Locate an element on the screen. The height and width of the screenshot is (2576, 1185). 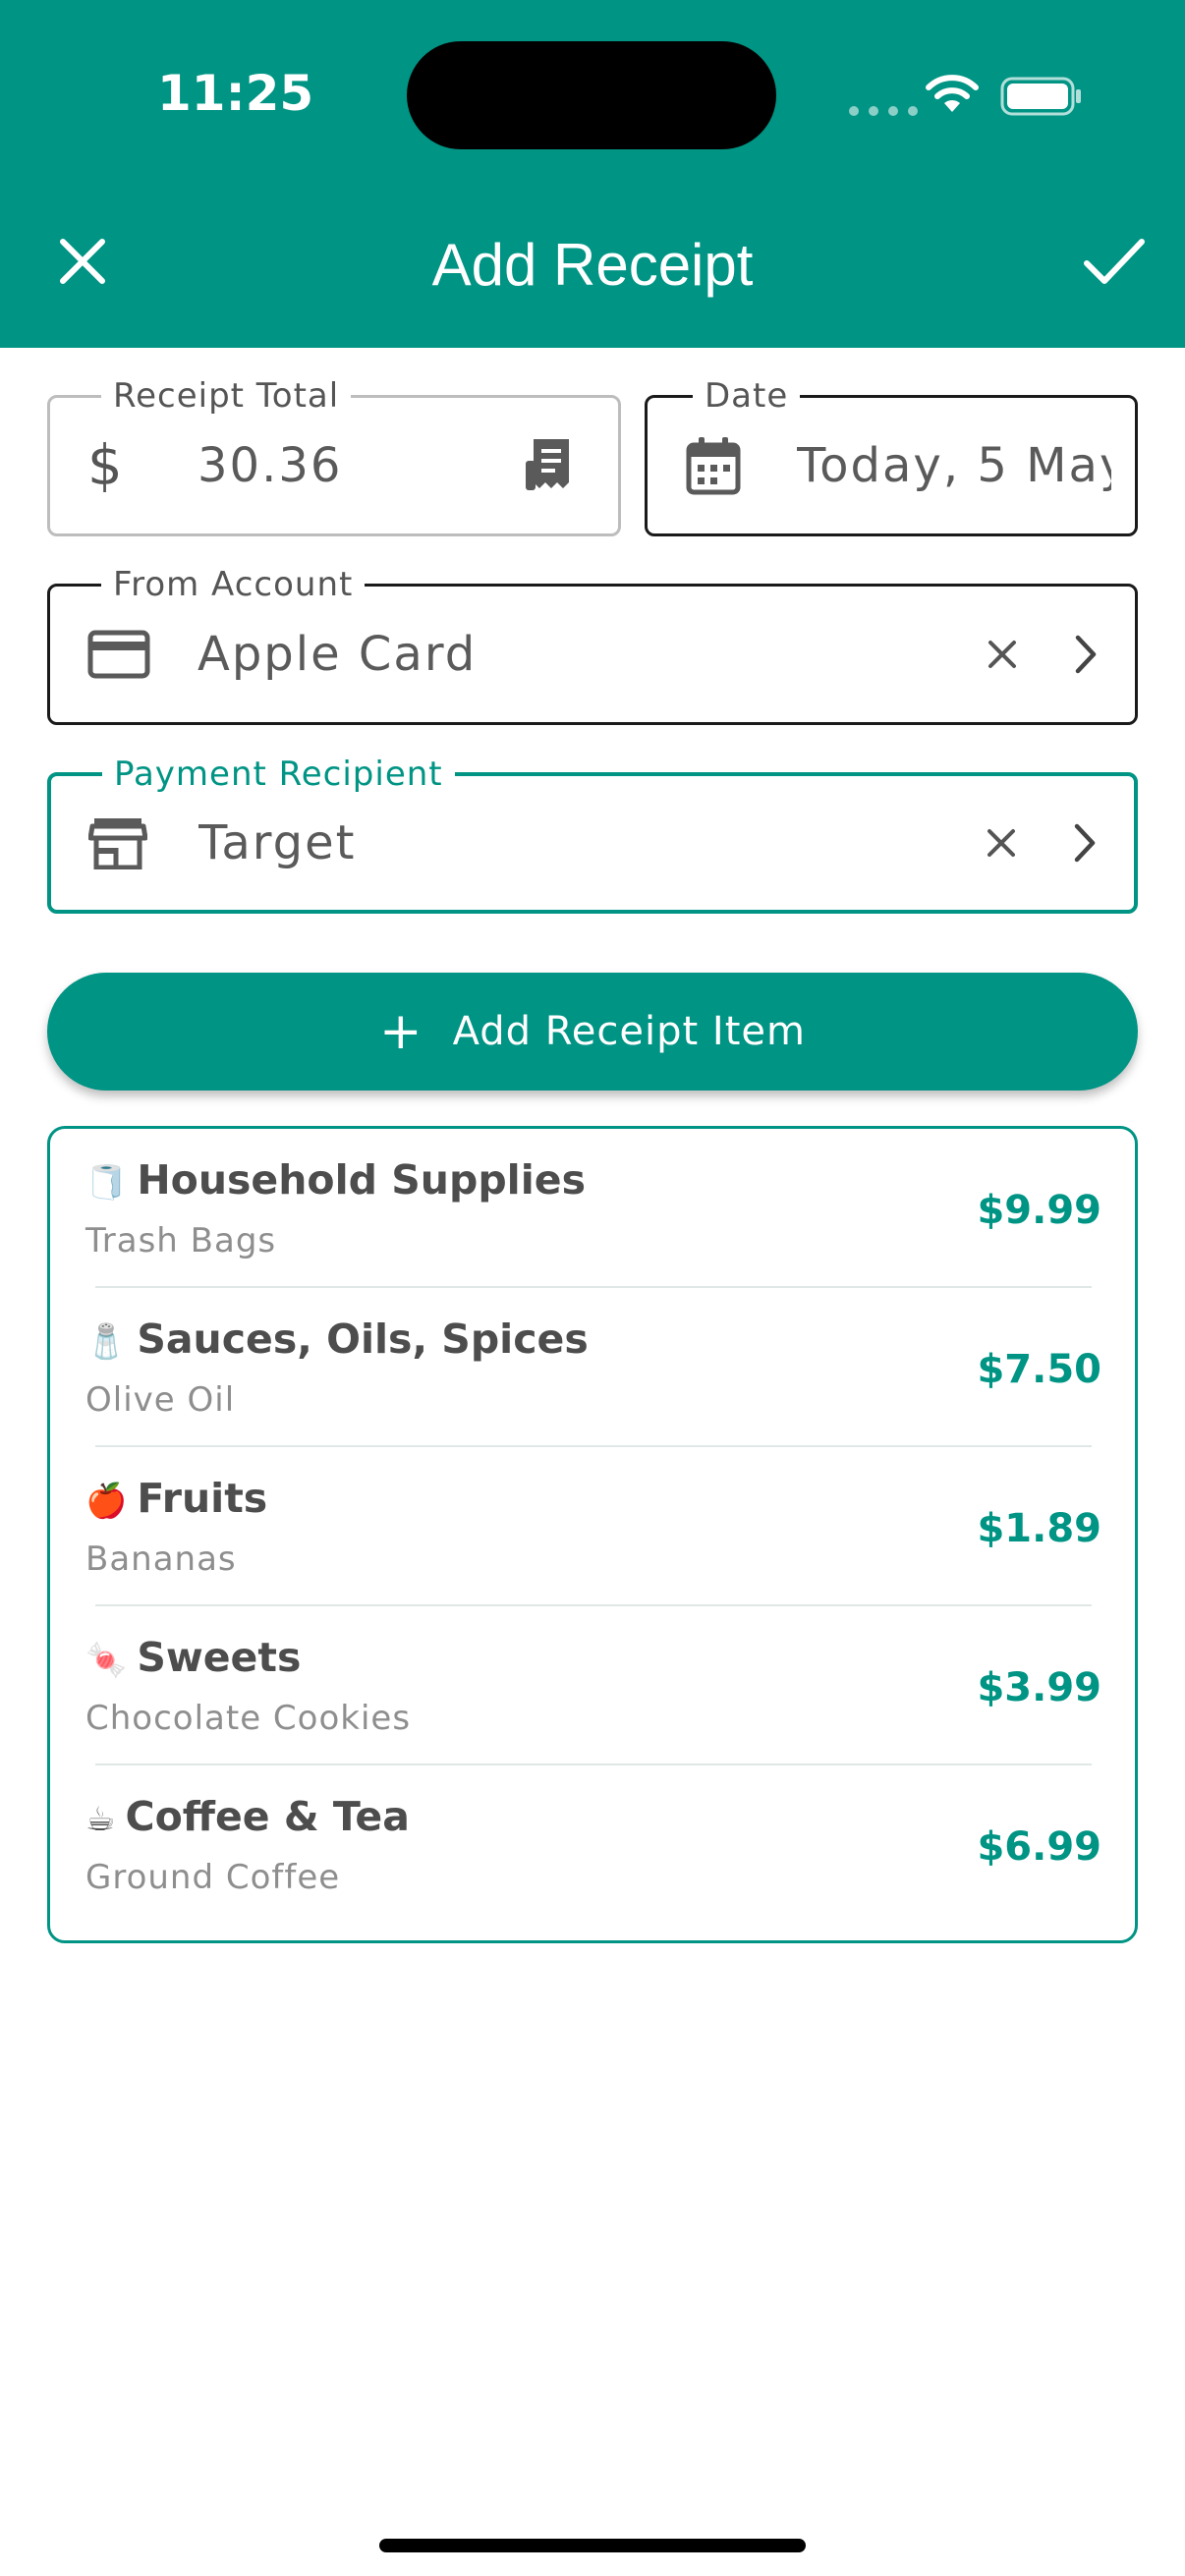
item-category: Coffee & Tea is located at coordinates (267, 1816).